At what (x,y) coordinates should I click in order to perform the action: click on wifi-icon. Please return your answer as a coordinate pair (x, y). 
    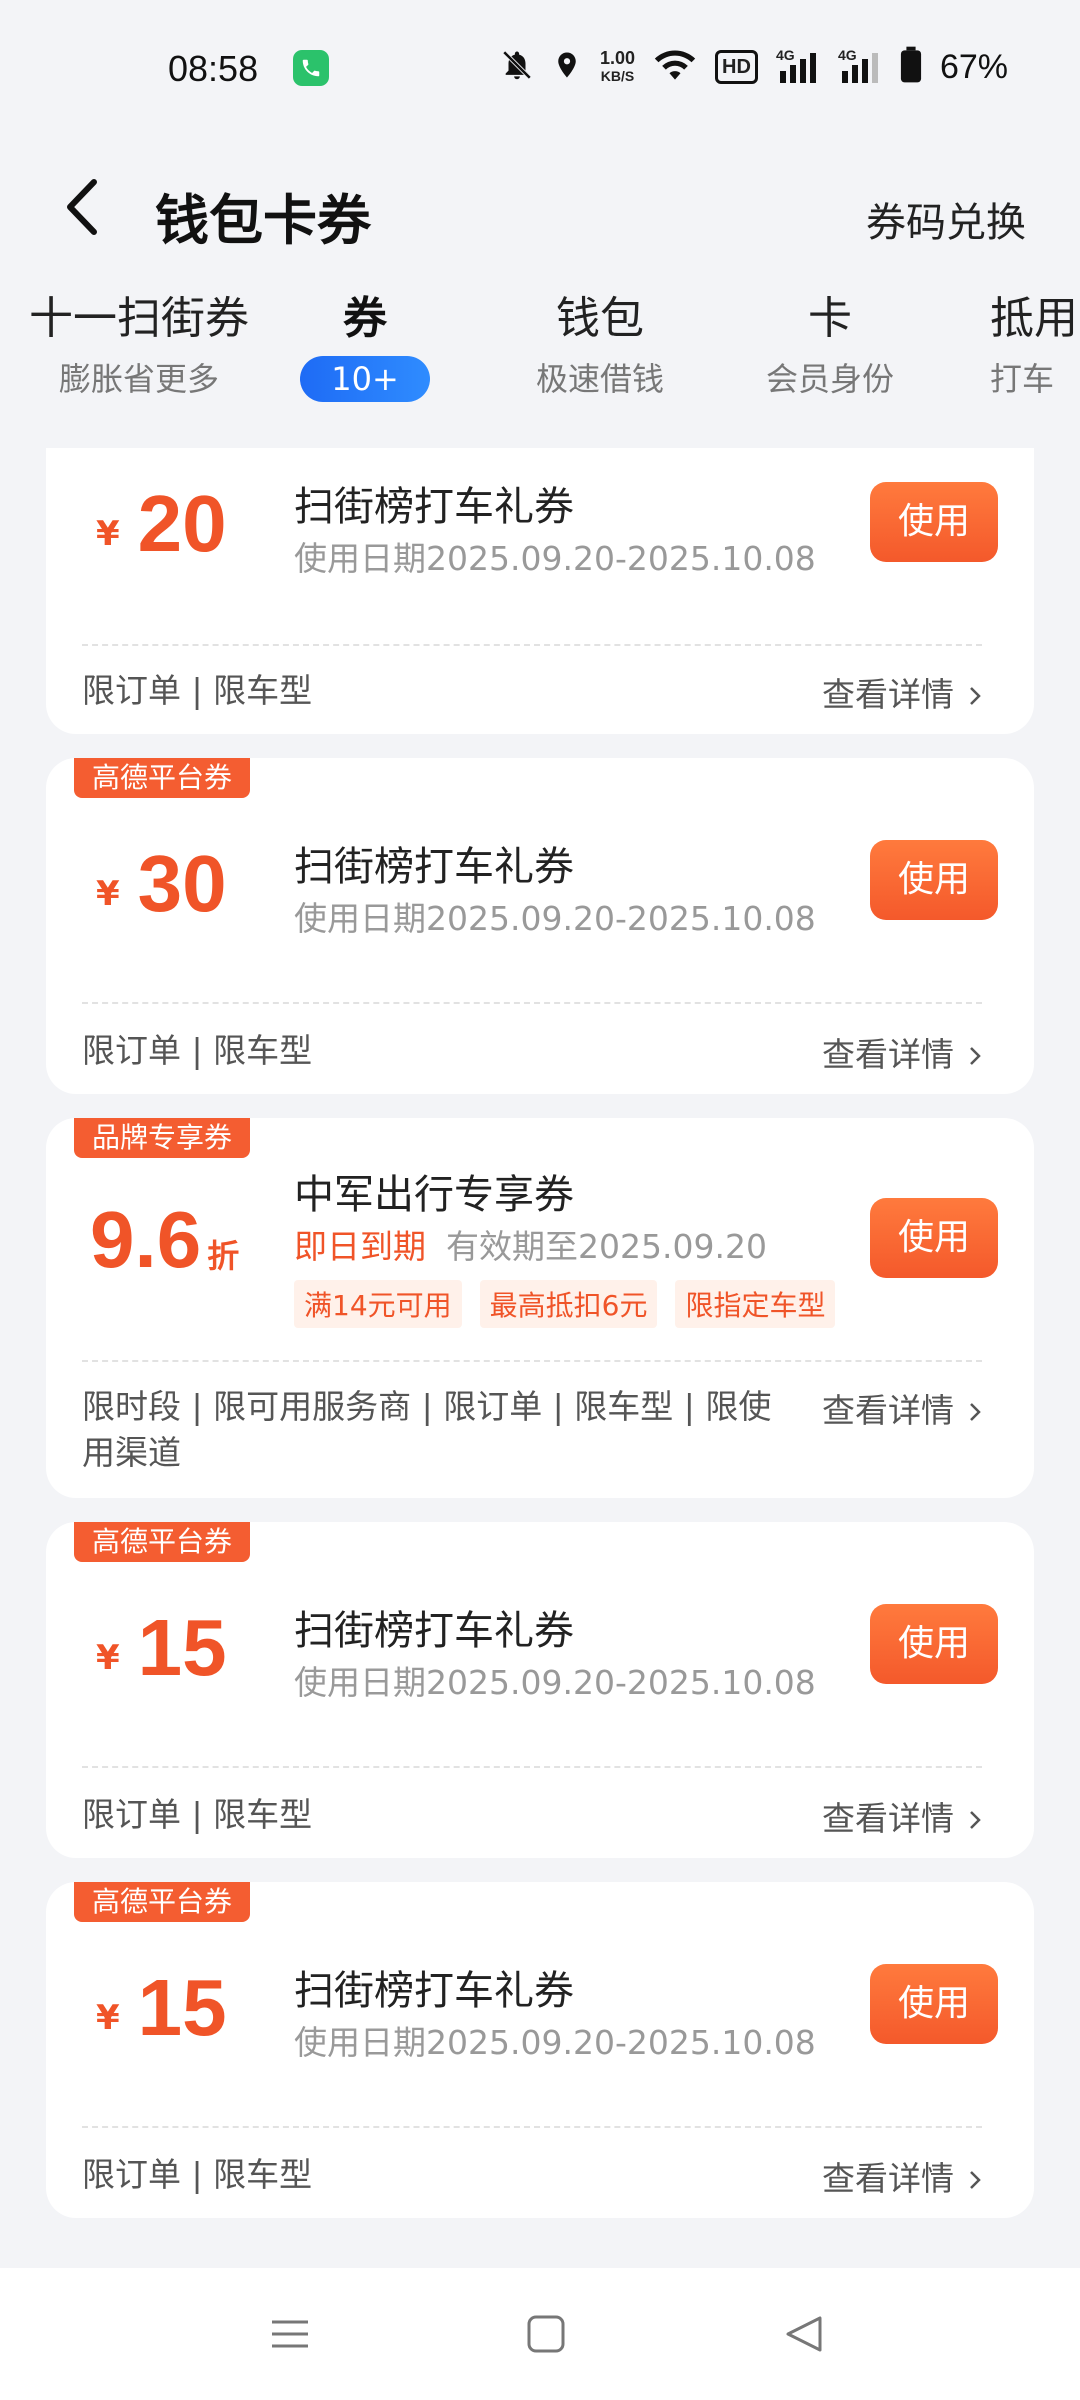
    Looking at the image, I should click on (675, 67).